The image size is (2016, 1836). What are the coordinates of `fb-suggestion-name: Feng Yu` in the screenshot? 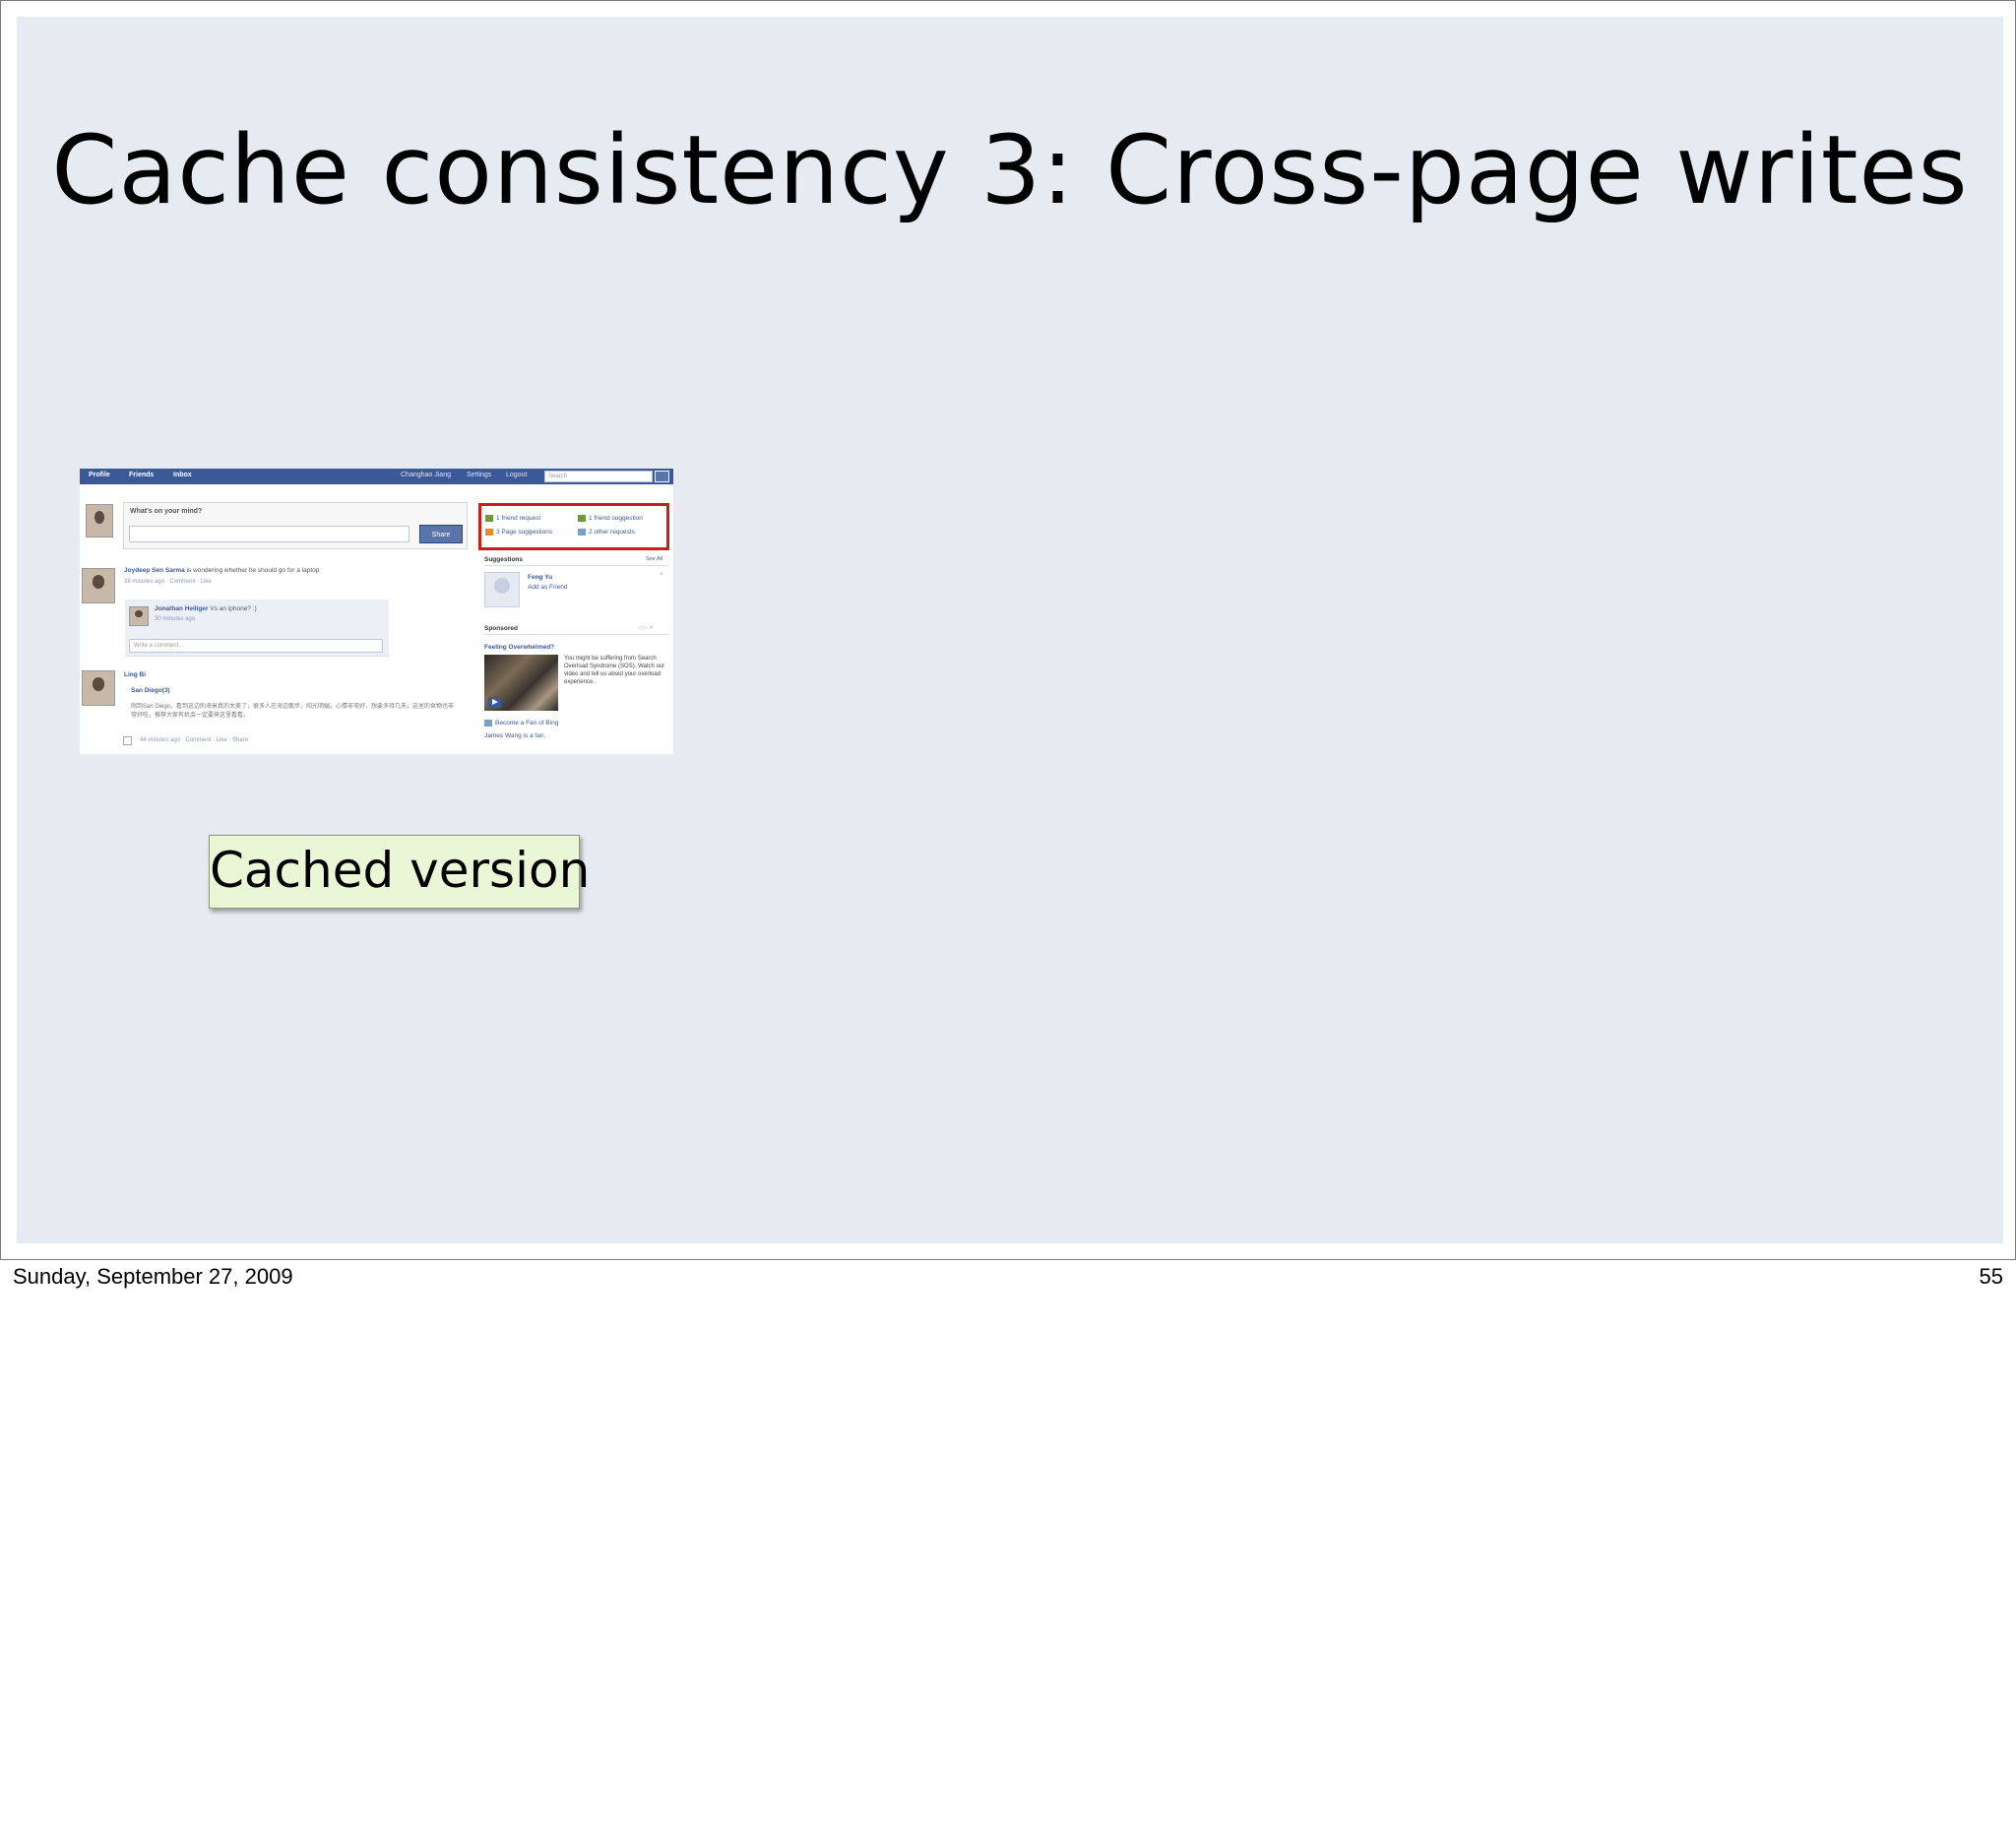 It's located at (540, 577).